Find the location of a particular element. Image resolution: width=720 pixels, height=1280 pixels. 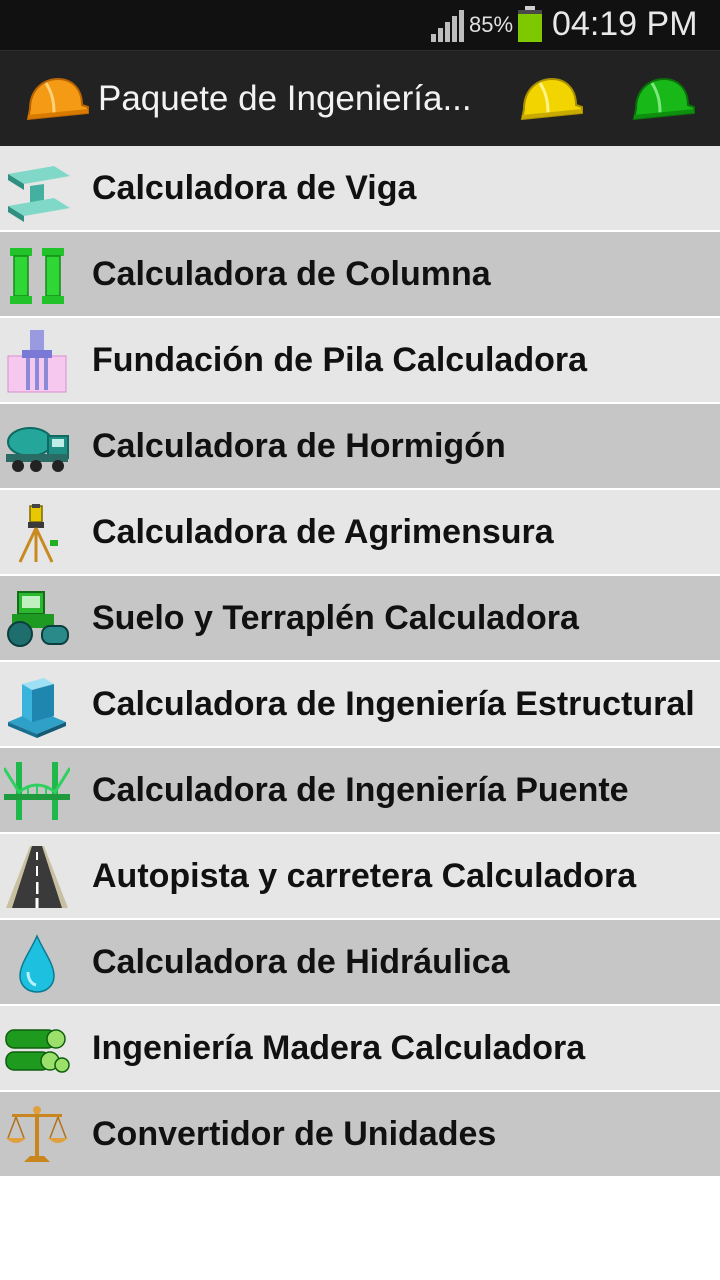

list-item-column: Calculadora de Columna is located at coordinates (360, 275).